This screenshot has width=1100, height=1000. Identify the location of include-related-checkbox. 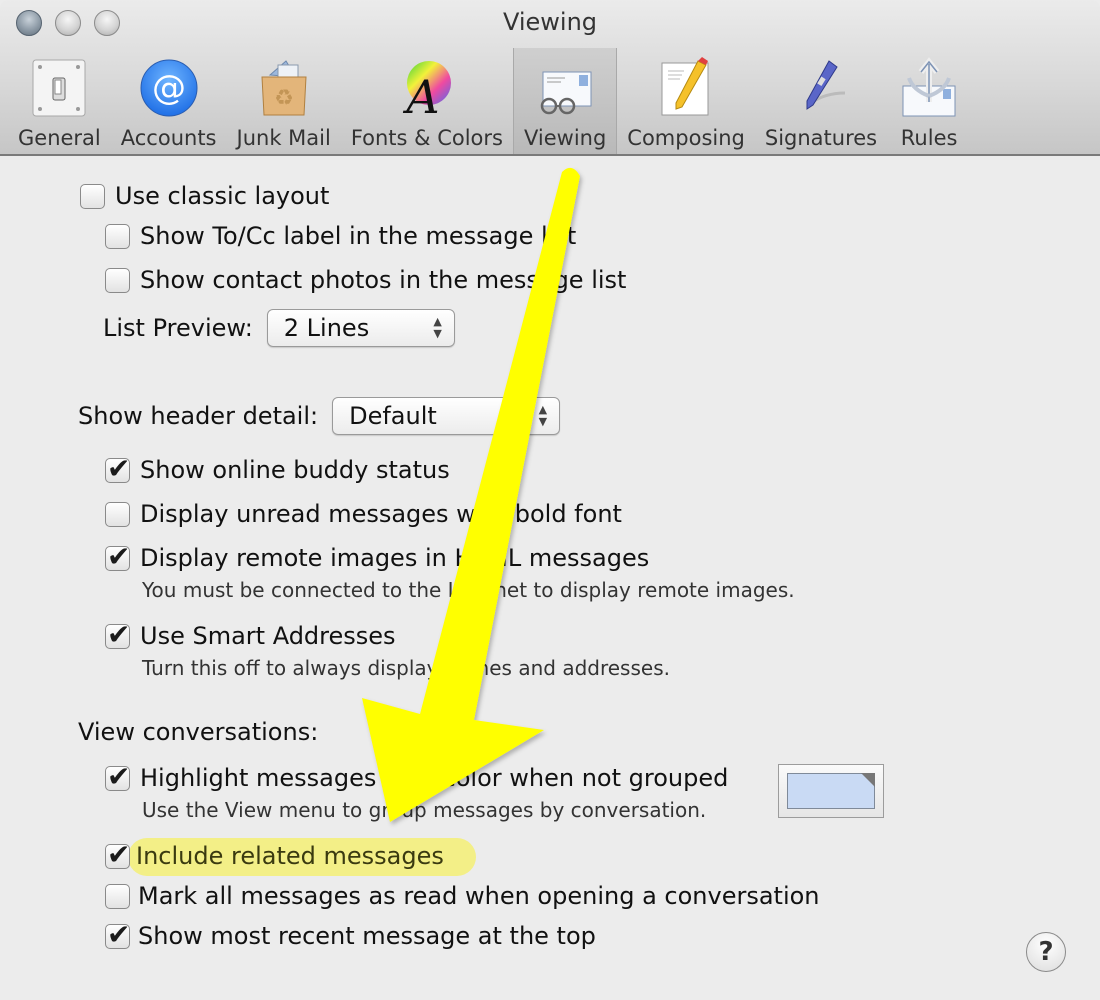
(117, 854).